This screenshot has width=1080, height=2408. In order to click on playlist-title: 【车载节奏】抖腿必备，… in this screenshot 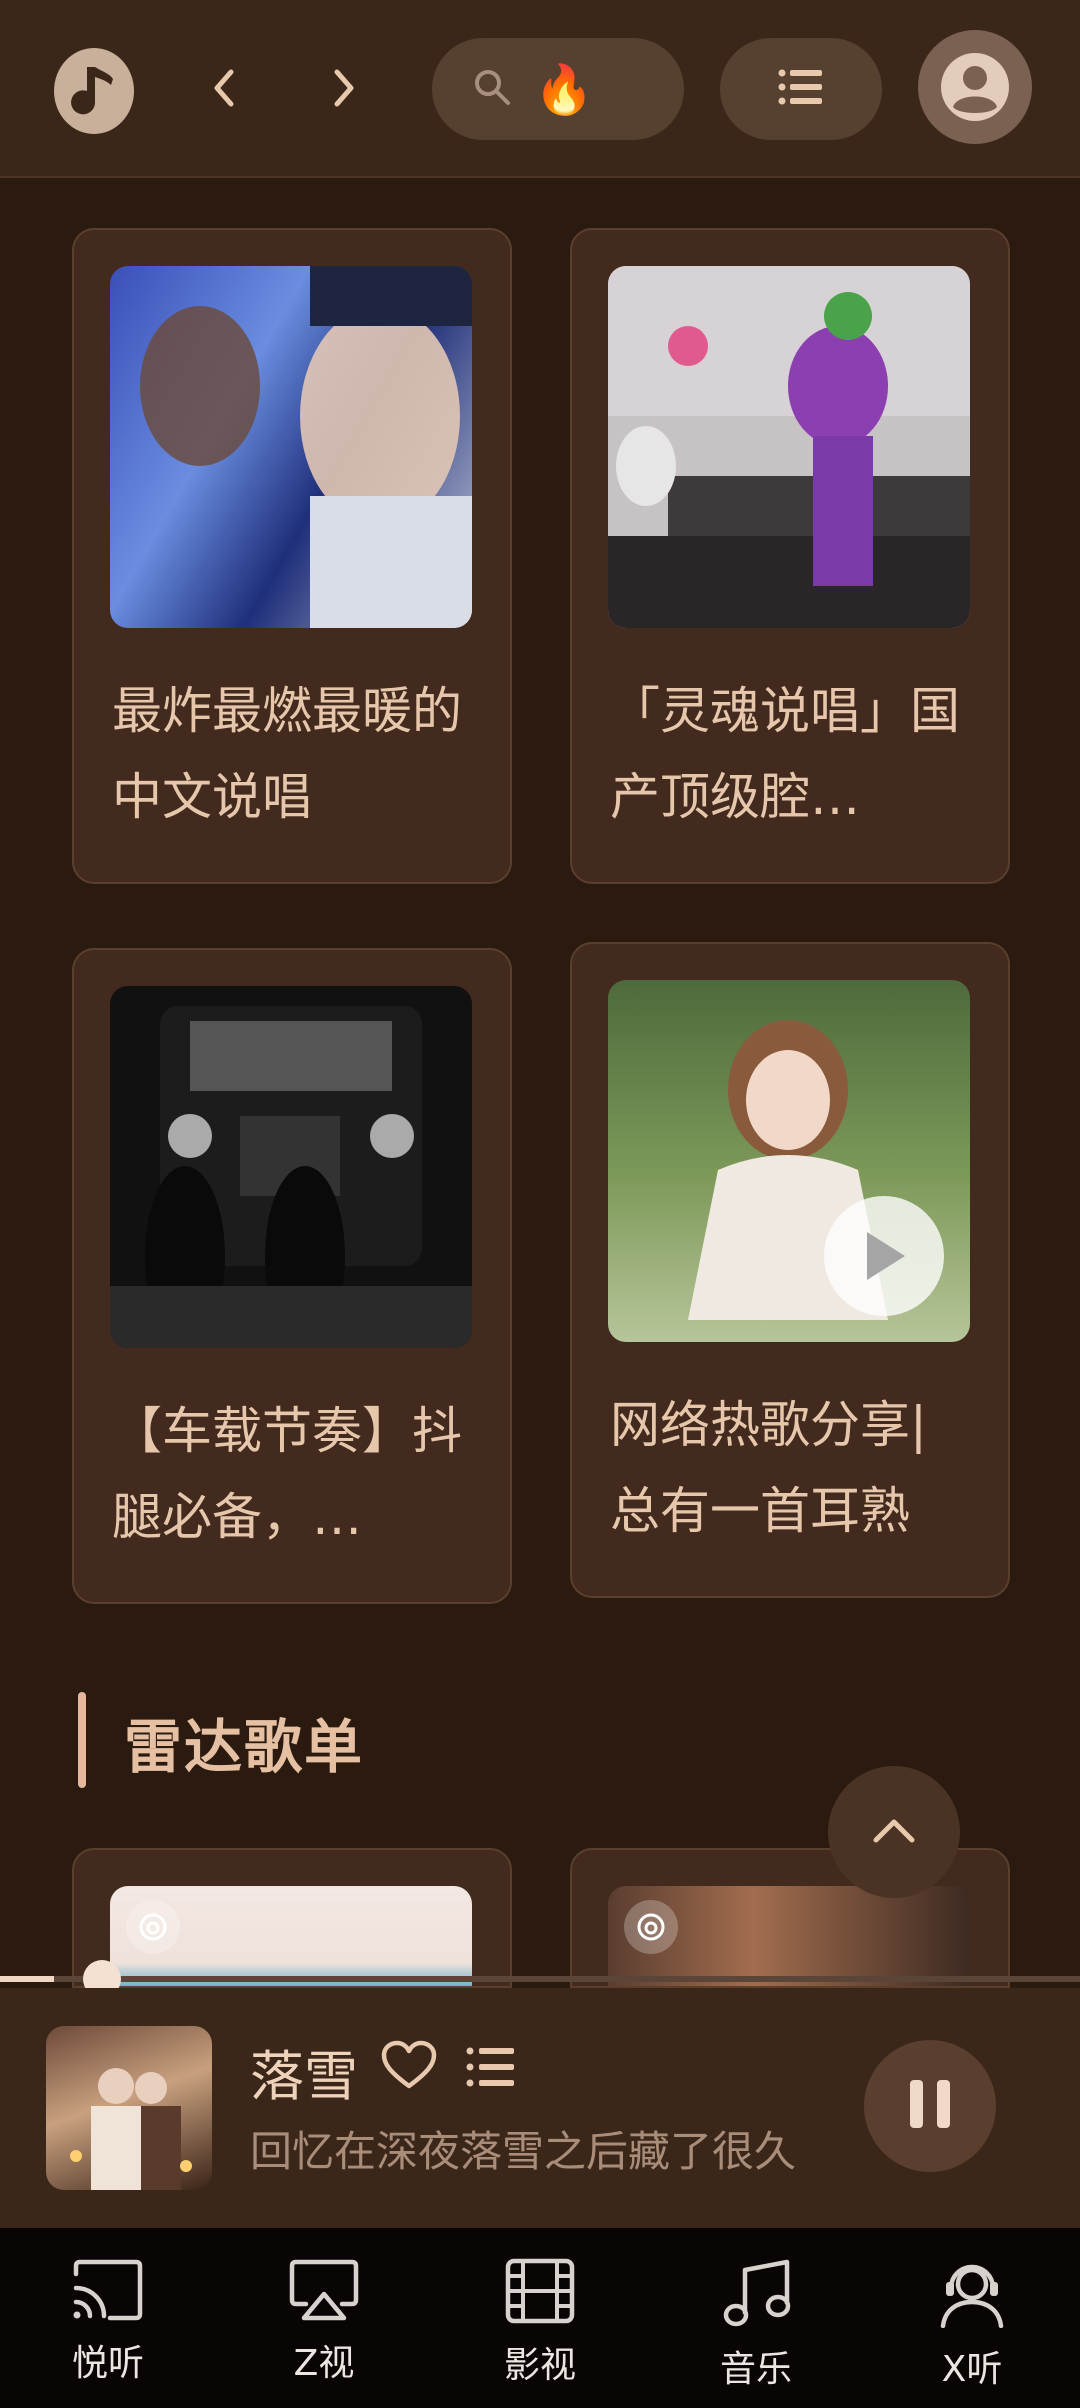, I will do `click(287, 1474)`.